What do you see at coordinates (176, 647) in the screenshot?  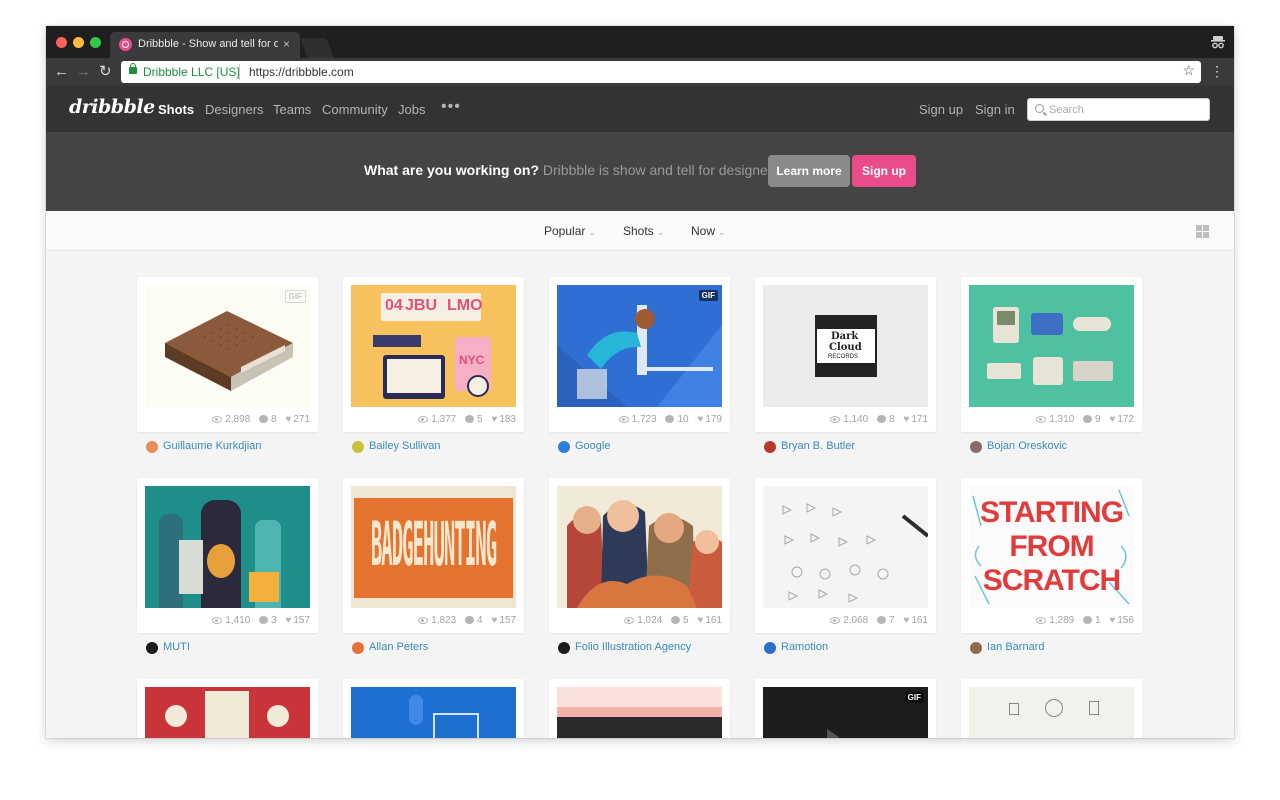 I see `author-name: MUTI` at bounding box center [176, 647].